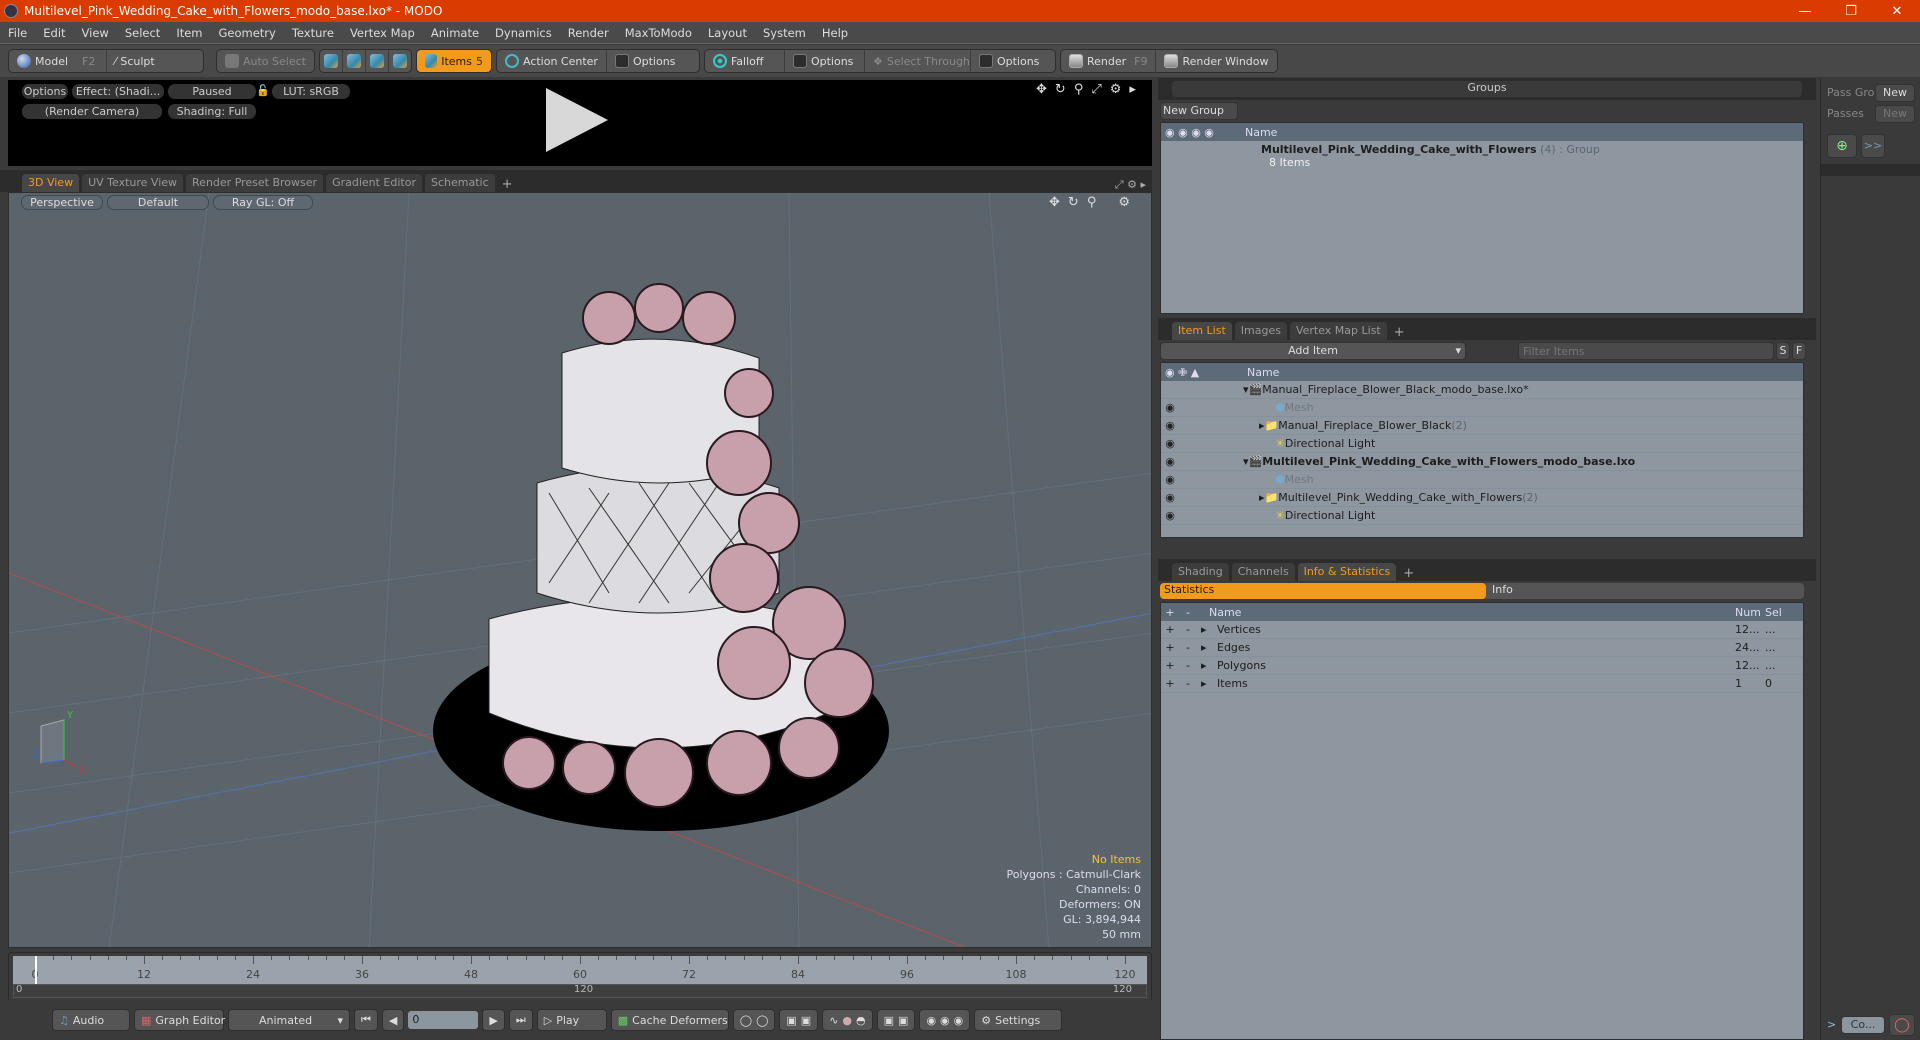 The height and width of the screenshot is (1040, 1920). I want to click on item-row: ◉ ☀ Directional Light, so click(1482, 444).